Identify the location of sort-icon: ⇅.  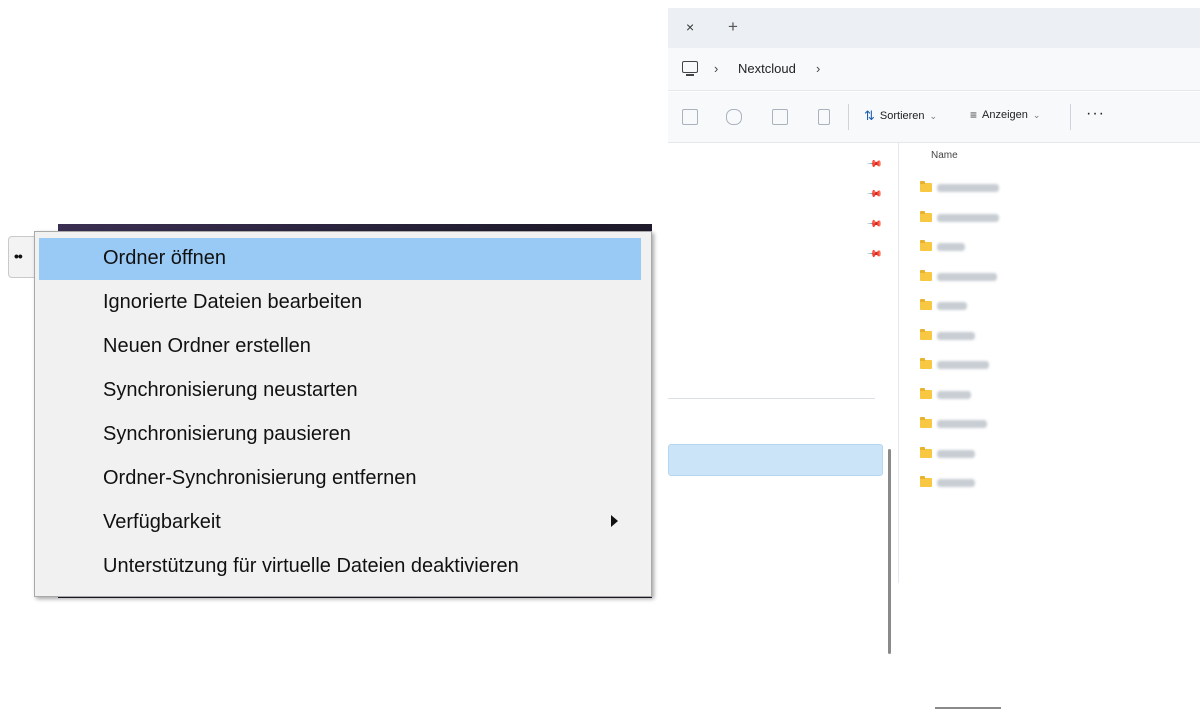
(869, 115).